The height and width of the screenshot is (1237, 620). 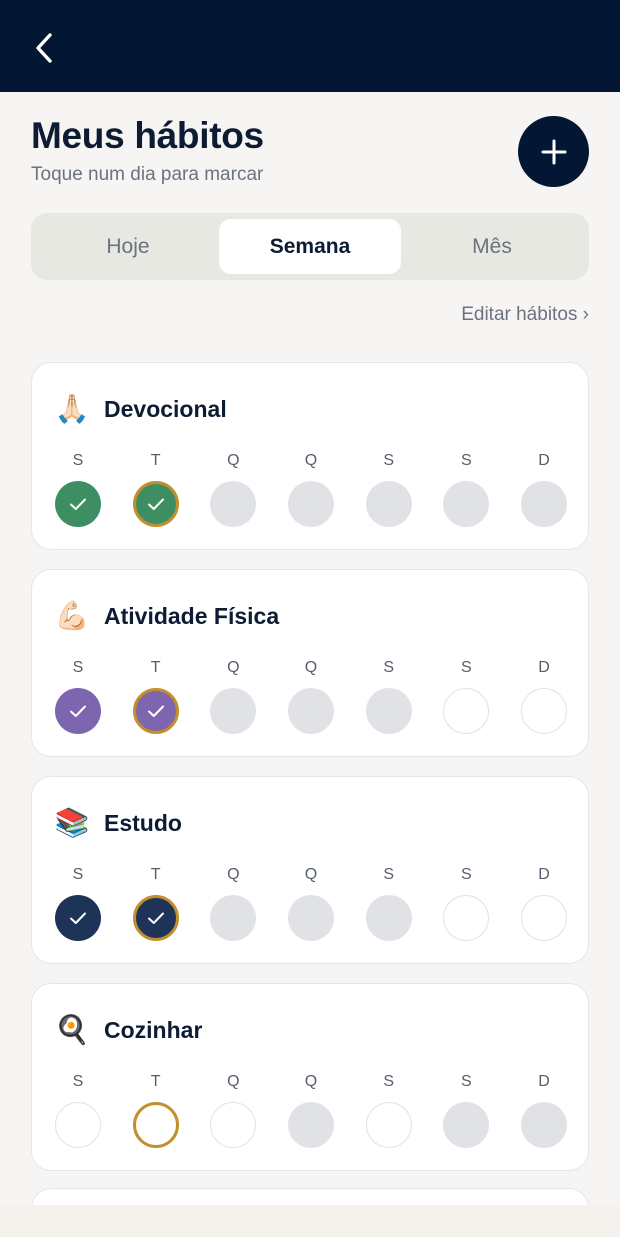 I want to click on tab-hoje: Hoje, so click(x=128, y=246).